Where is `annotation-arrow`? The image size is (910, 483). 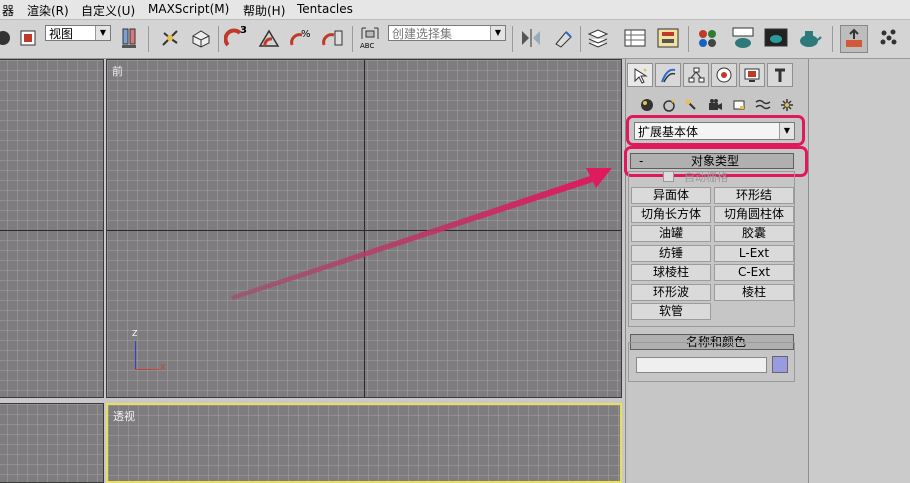
annotation-arrow is located at coordinates (421, 234).